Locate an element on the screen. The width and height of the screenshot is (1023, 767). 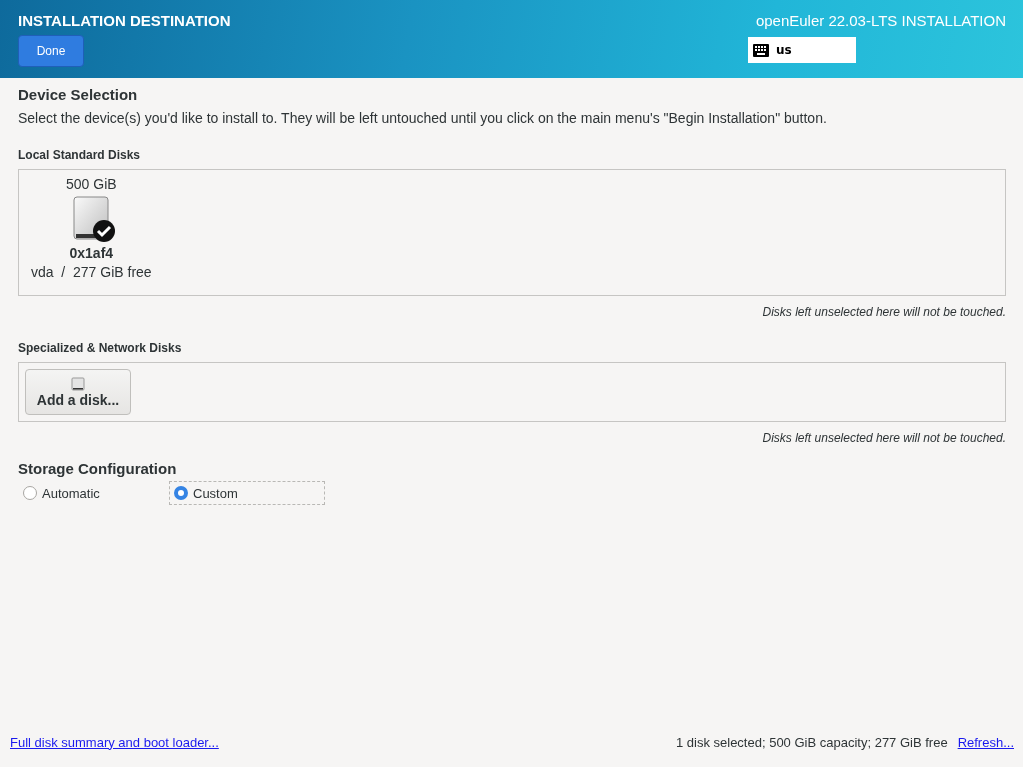
section-heading: Storage Configuration is located at coordinates (98, 468).